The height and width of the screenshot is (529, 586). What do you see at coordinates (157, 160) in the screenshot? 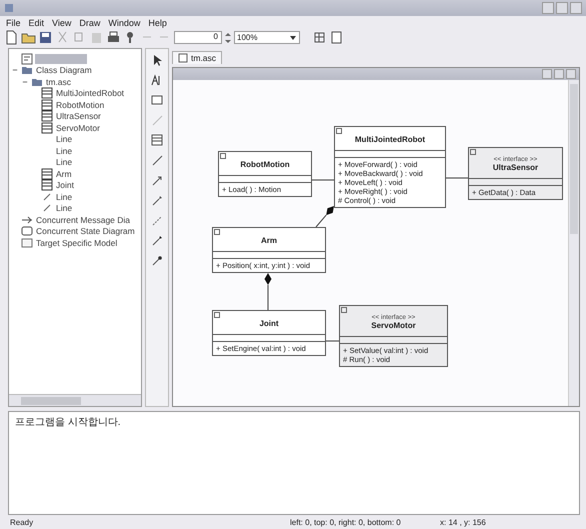
I see `association-tool-icon` at bounding box center [157, 160].